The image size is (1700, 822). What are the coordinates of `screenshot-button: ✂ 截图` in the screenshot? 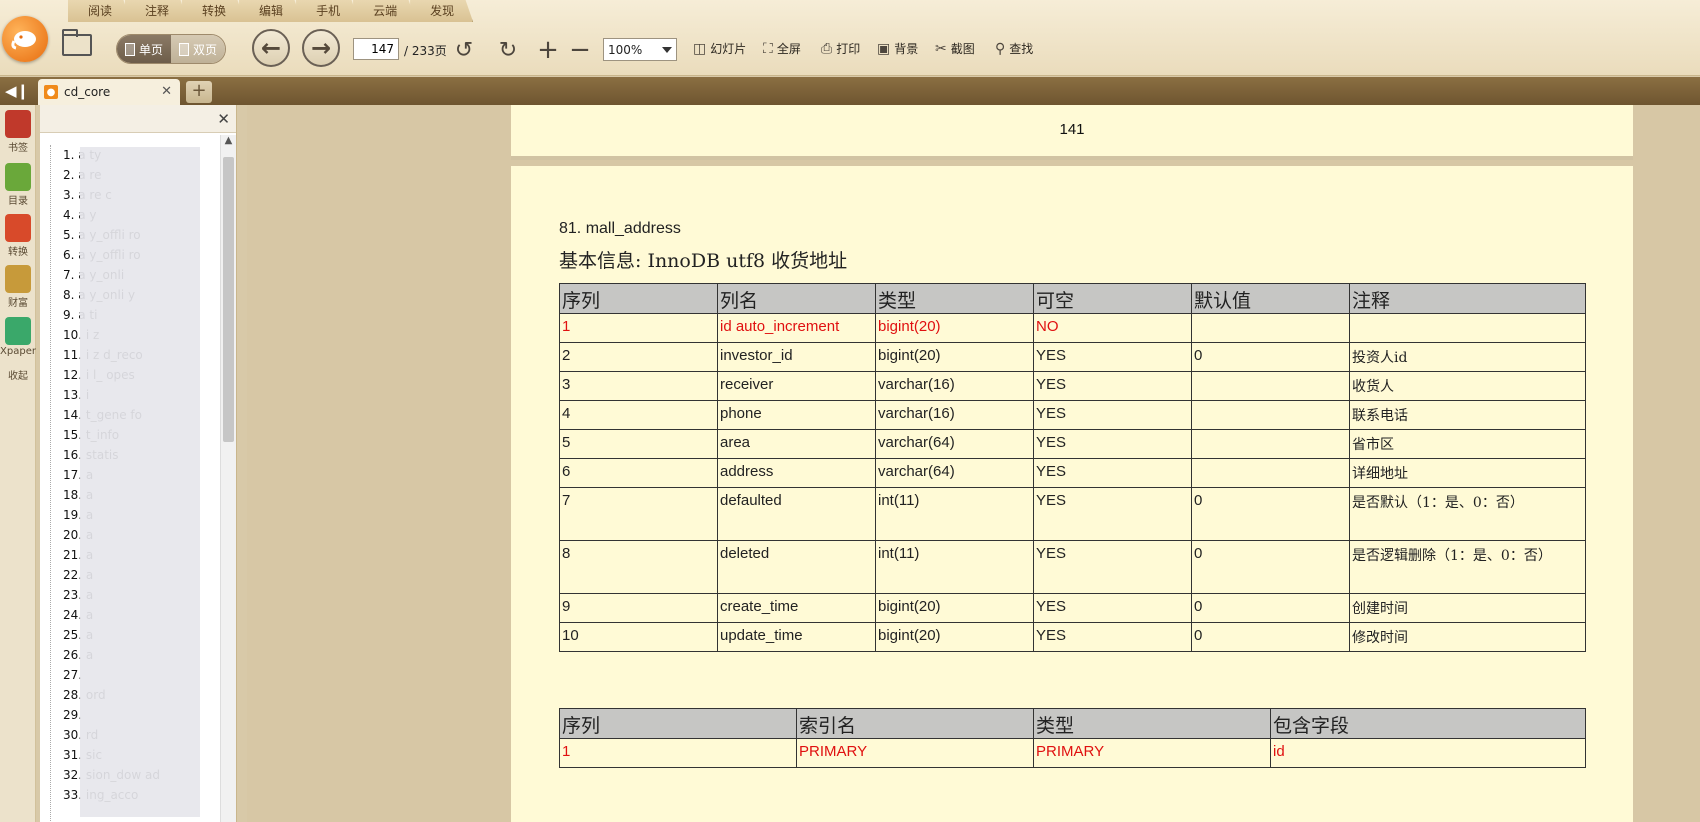 It's located at (955, 48).